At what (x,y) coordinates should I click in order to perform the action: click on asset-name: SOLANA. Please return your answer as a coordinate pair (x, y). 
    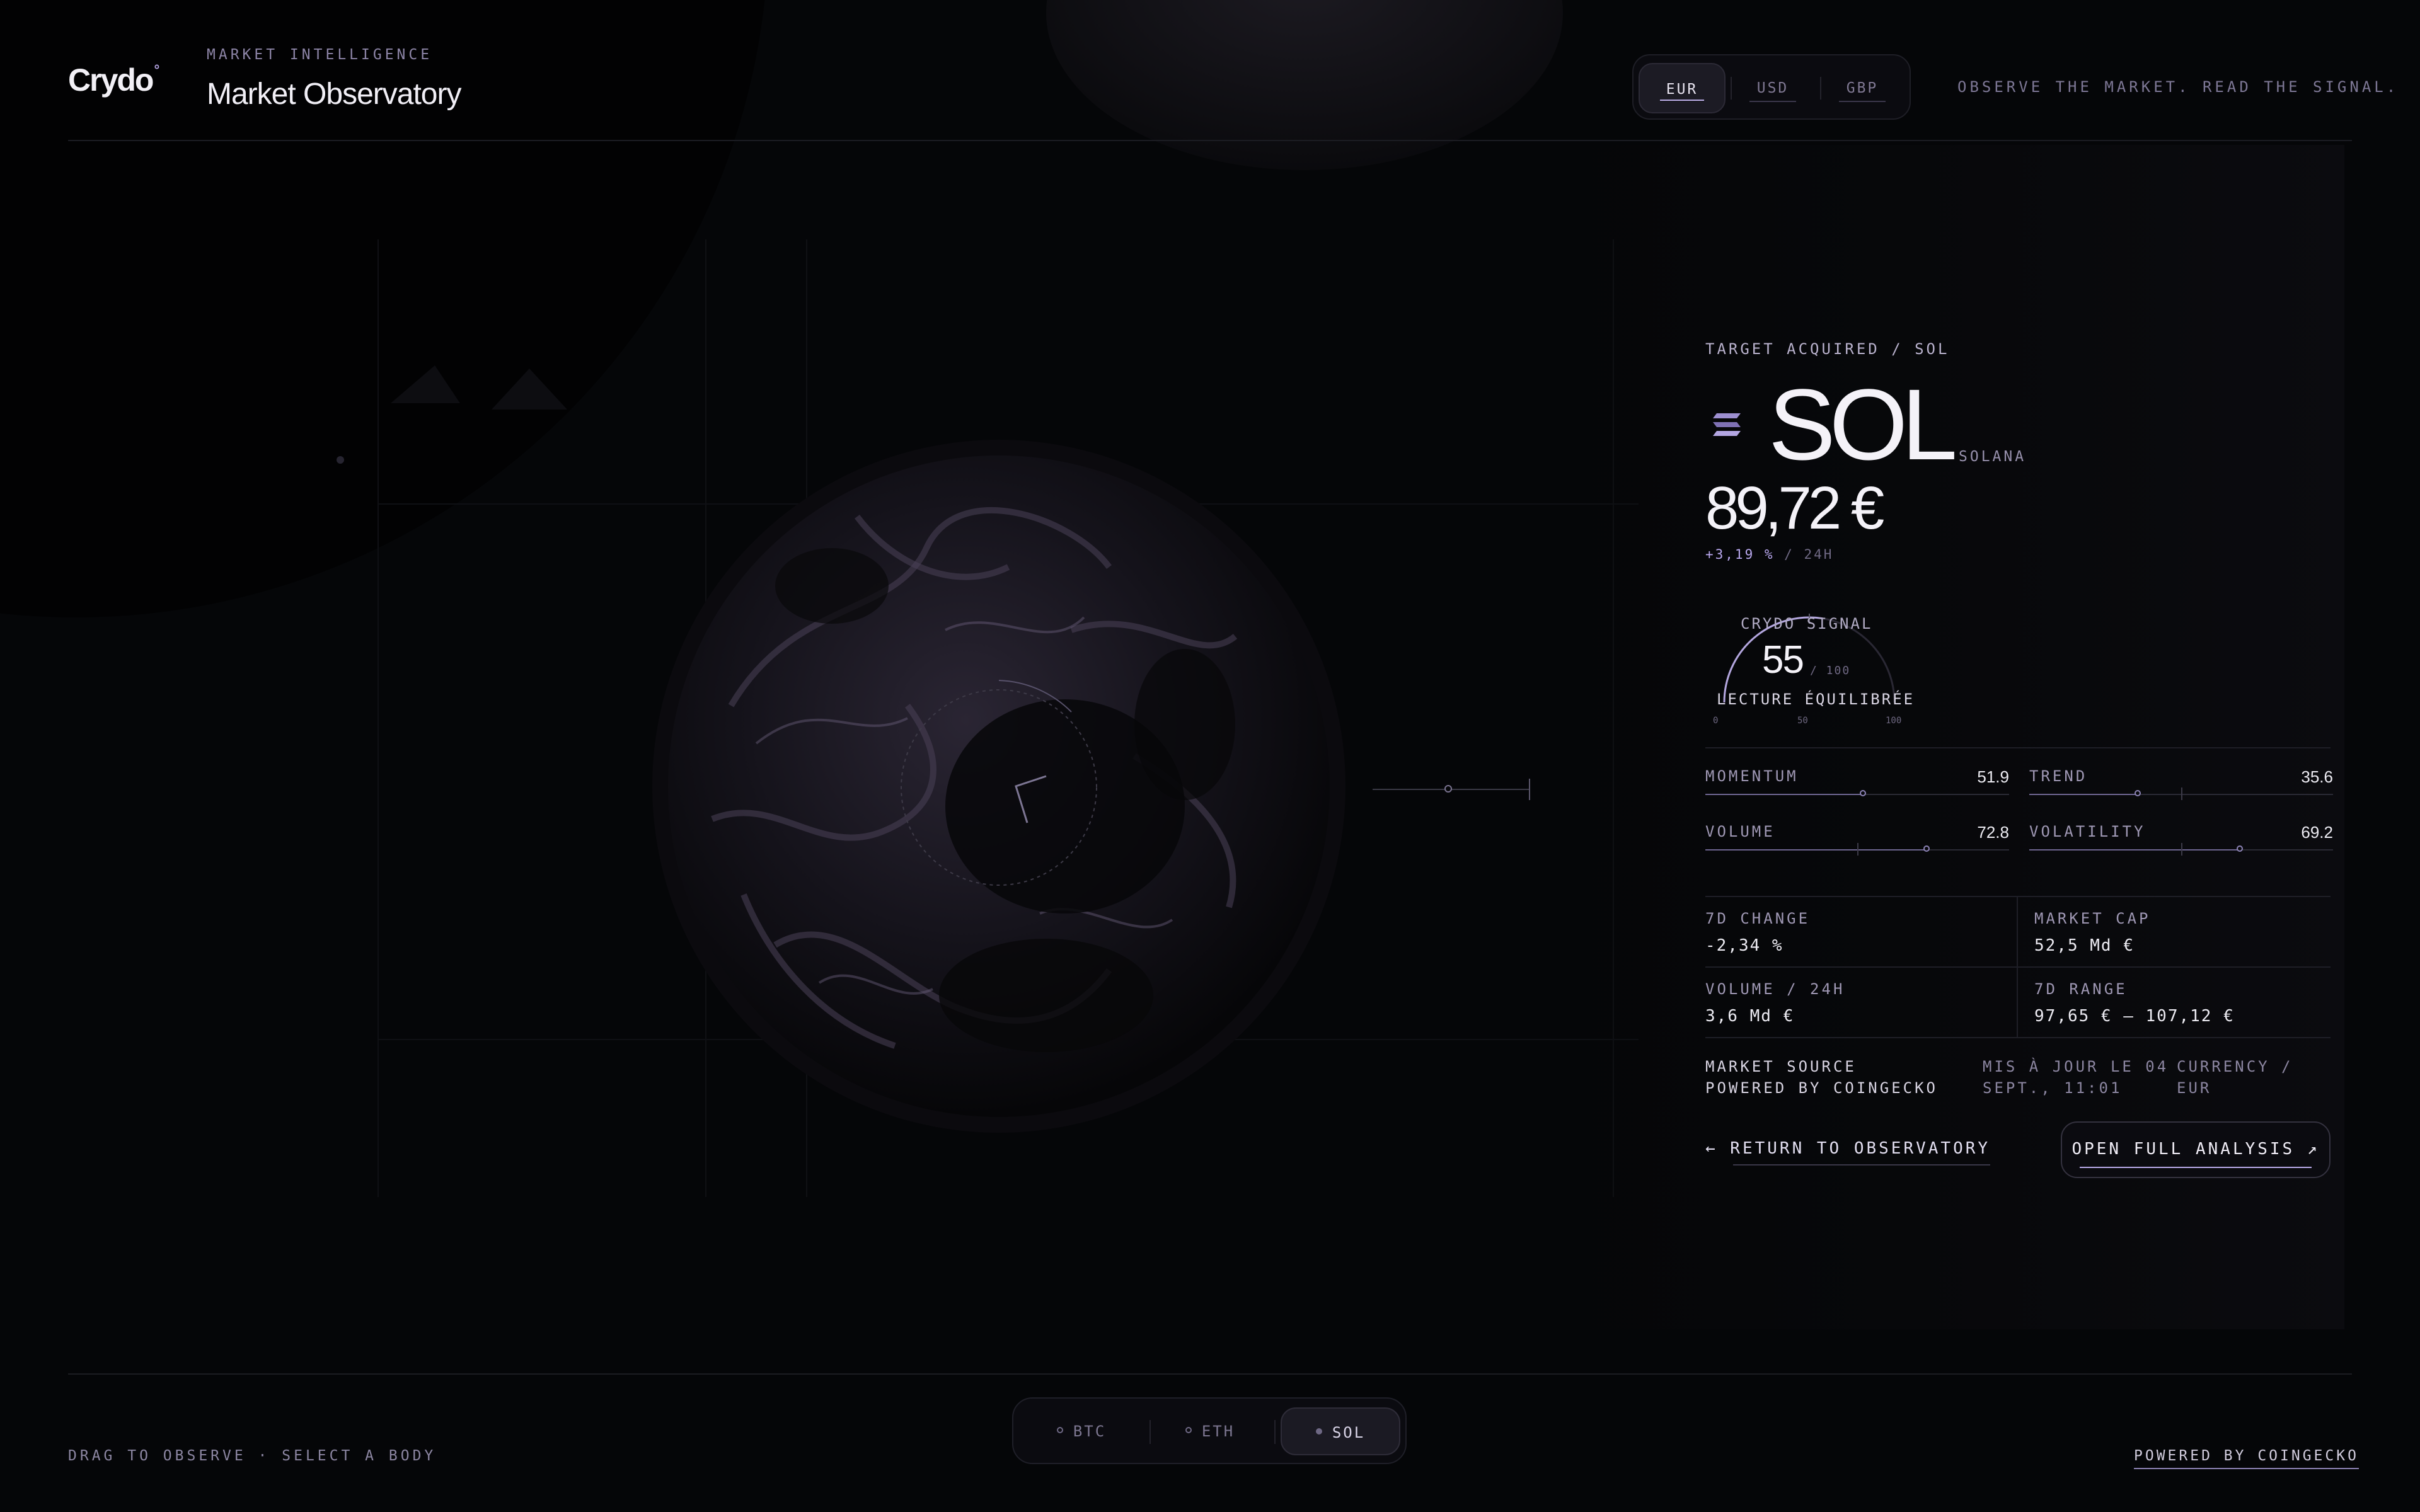
    Looking at the image, I should click on (1993, 457).